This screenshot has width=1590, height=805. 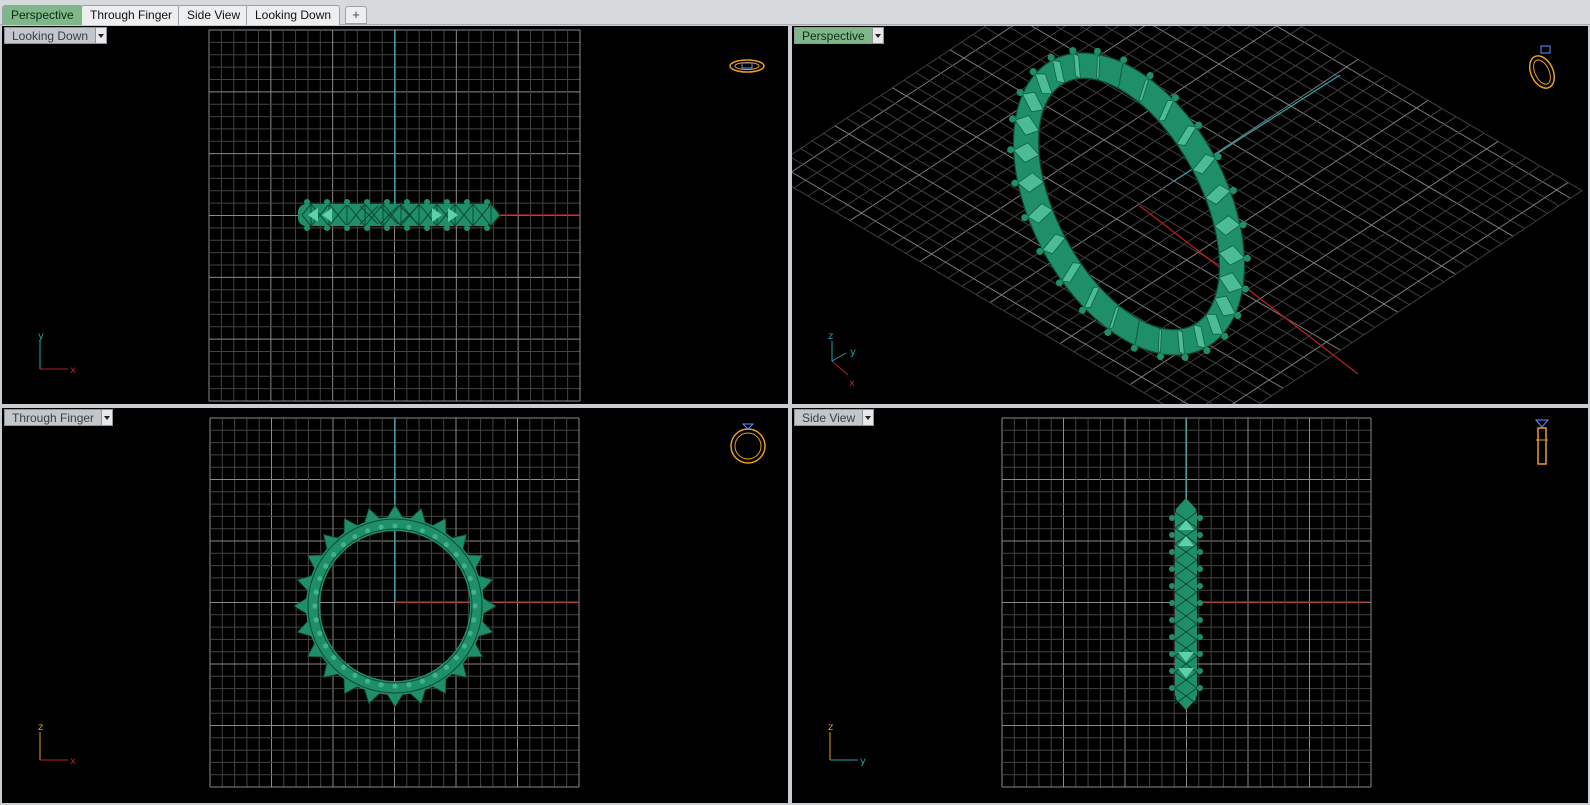 I want to click on viewport-label-through-finger: Through Finger, so click(x=59, y=417).